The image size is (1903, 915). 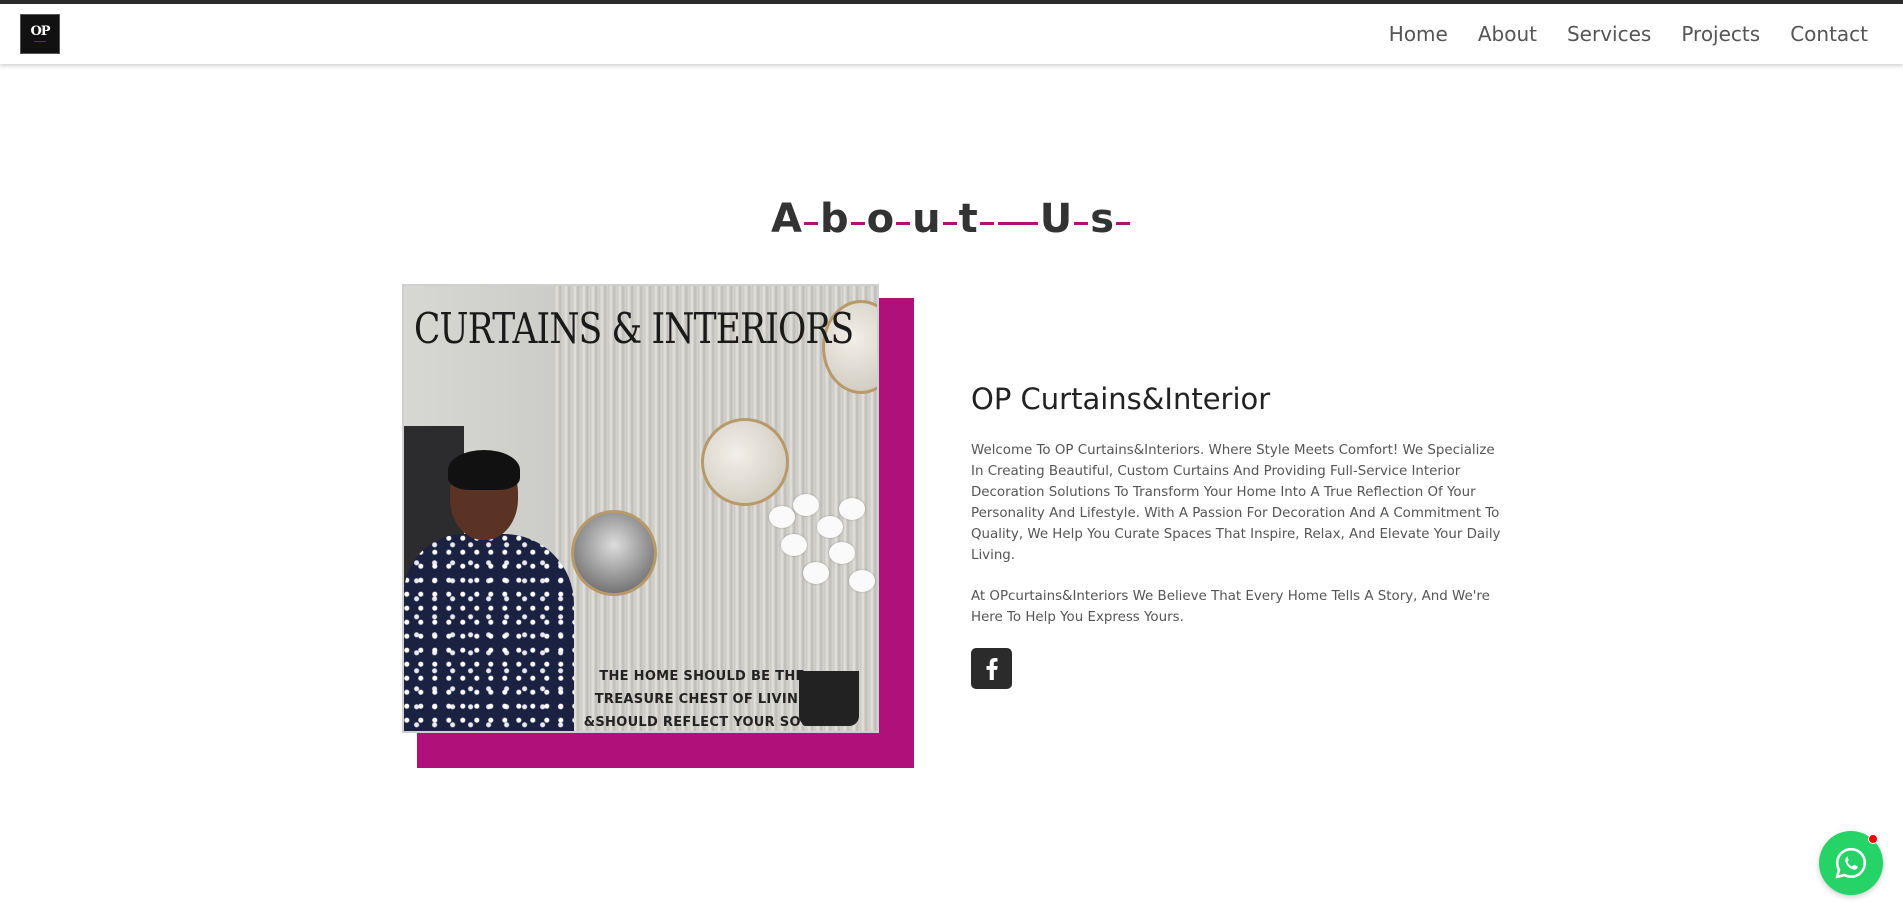 I want to click on nav-home-link: Home, so click(x=1418, y=34).